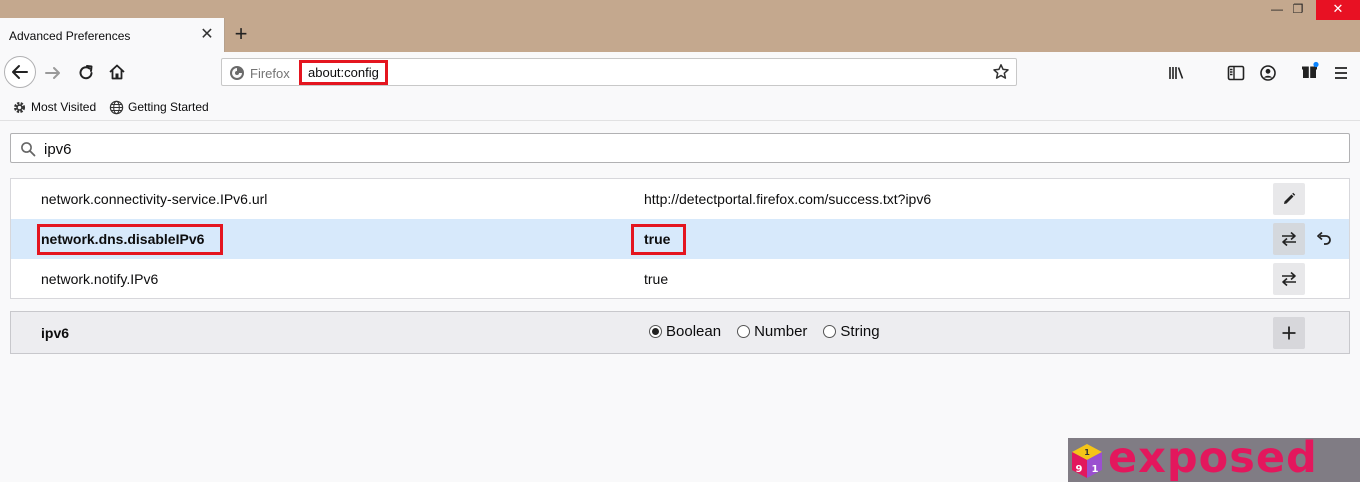  I want to click on back-arrow-icon, so click(20, 72).